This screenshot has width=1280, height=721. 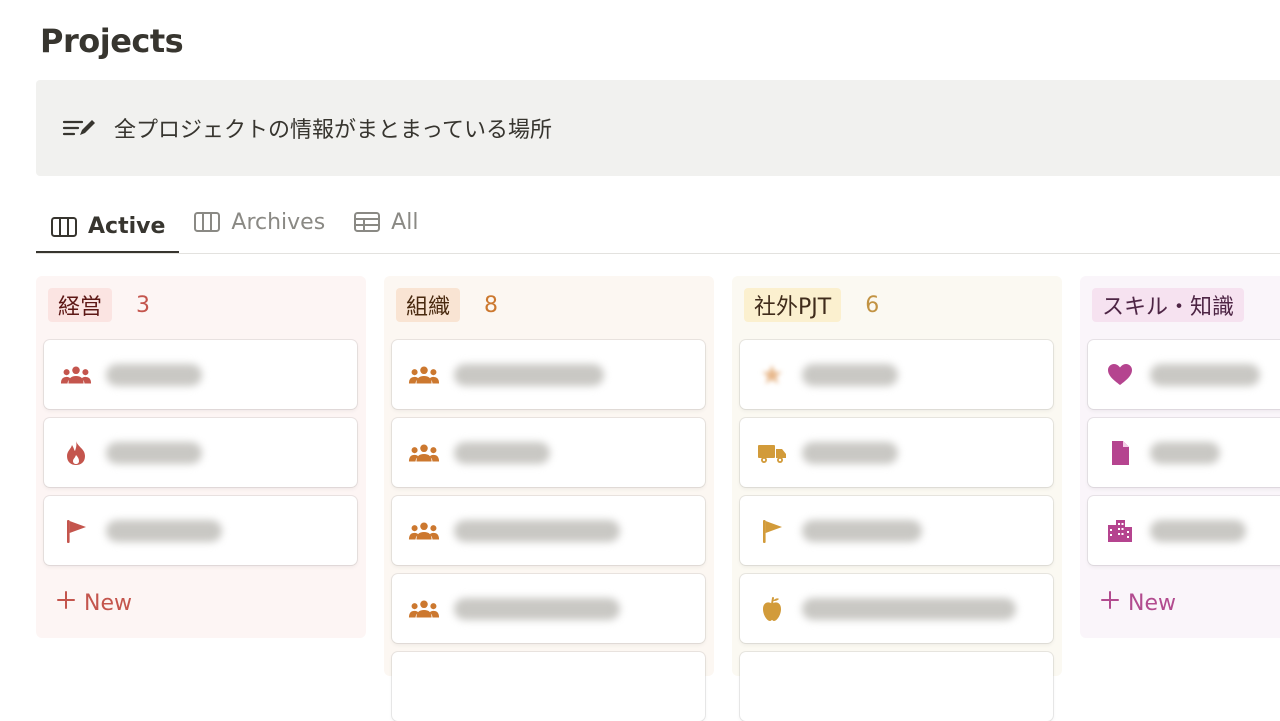 I want to click on heart-icon, so click(x=1120, y=375).